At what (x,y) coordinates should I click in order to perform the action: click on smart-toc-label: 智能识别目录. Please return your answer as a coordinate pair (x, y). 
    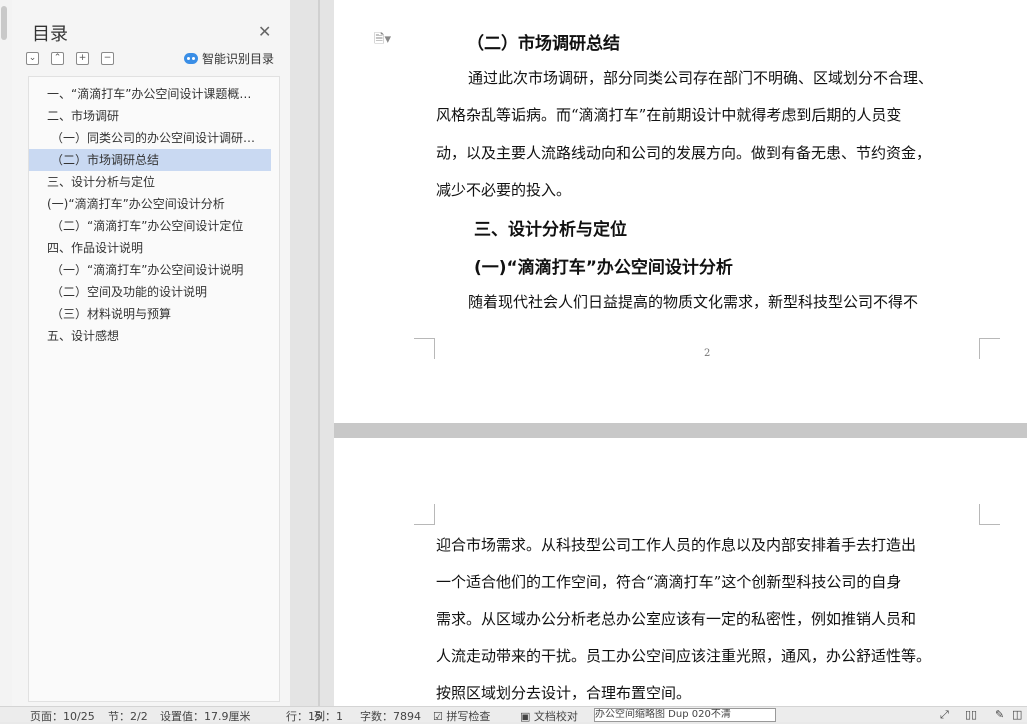
    Looking at the image, I should click on (238, 59).